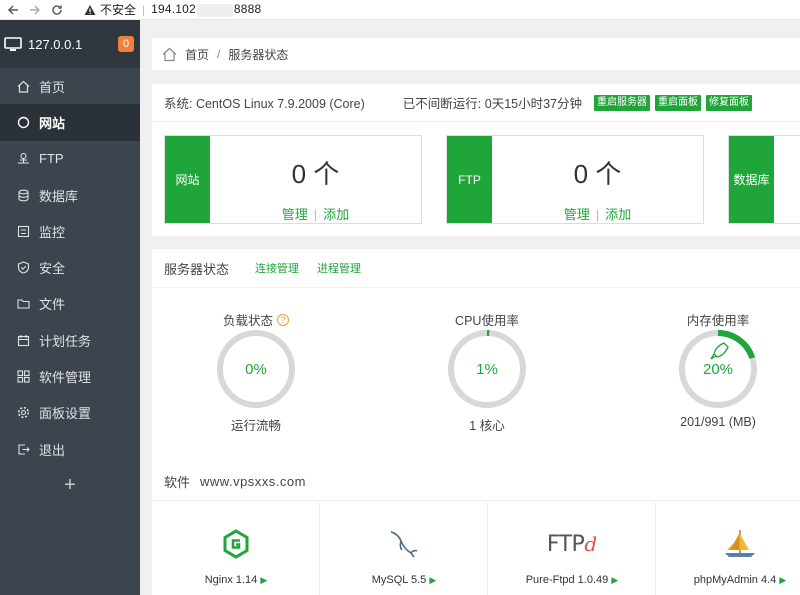  Describe the element at coordinates (718, 369) in the screenshot. I see `gauge-value: 20%` at that location.